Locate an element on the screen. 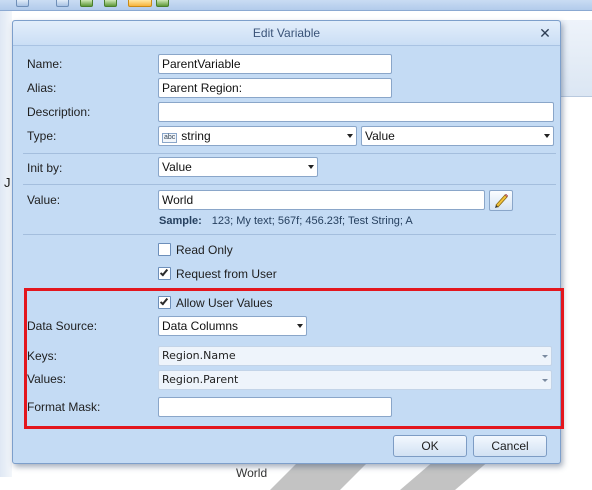  description-label: Description: is located at coordinates (59, 112).